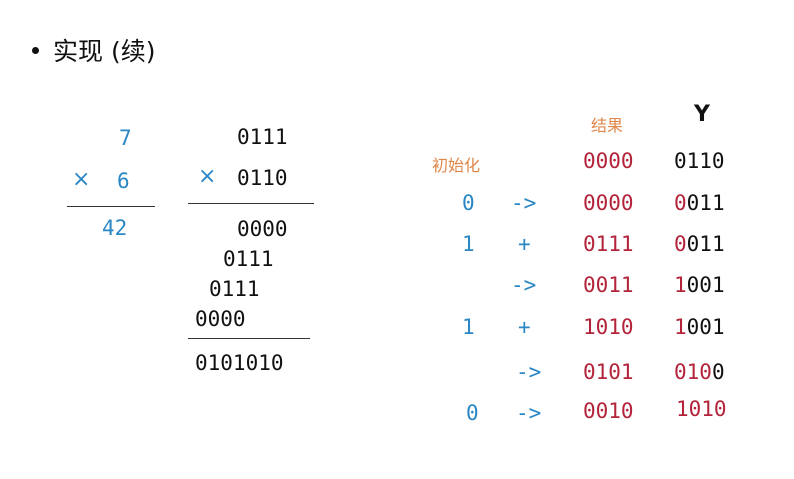  What do you see at coordinates (693, 372) in the screenshot?
I see `row-5-y-prefix: 010` at bounding box center [693, 372].